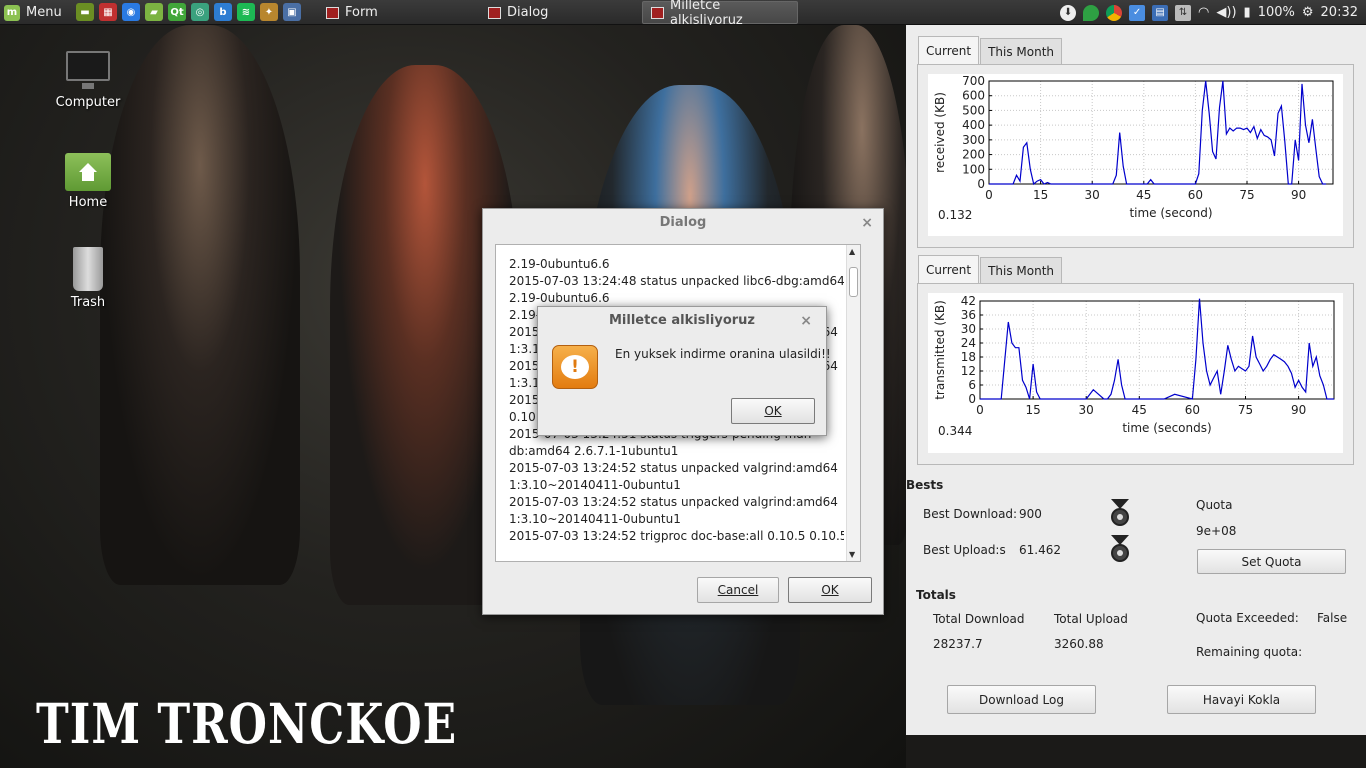 The height and width of the screenshot is (768, 1366). I want to click on menu-button: m Menu, so click(33, 12).